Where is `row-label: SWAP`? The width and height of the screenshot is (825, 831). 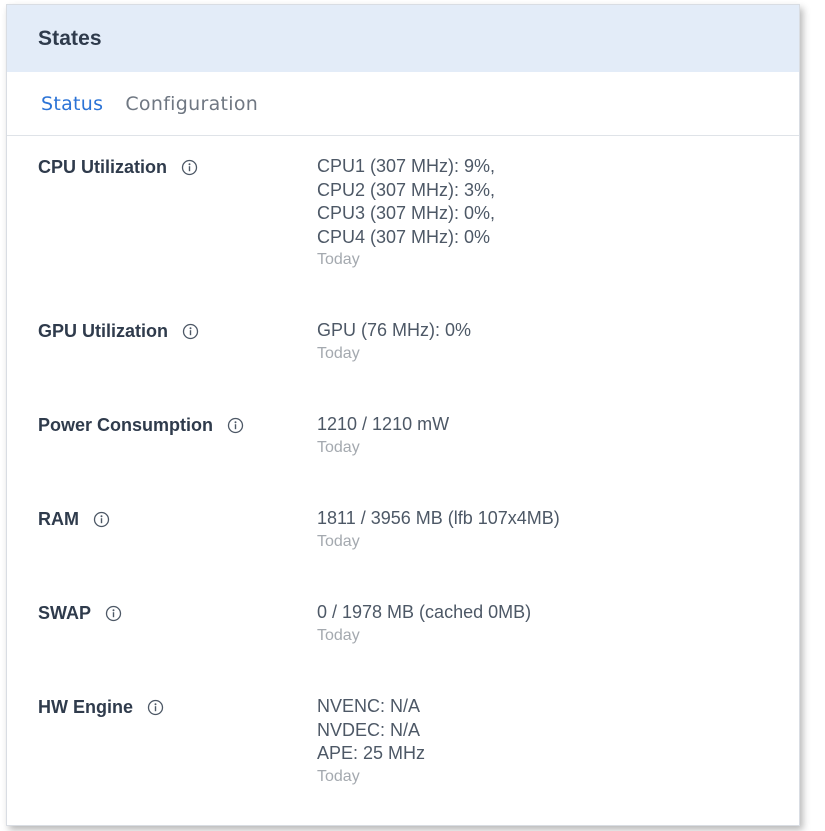 row-label: SWAP is located at coordinates (80, 613).